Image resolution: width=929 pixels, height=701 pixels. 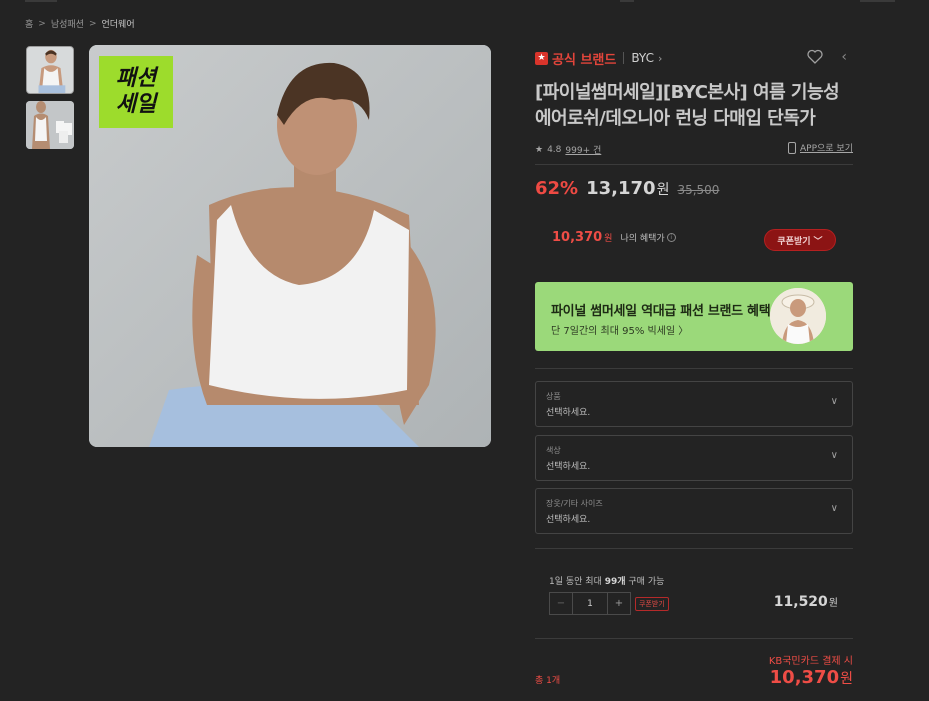 I want to click on review-count-link: 999+ 건, so click(x=583, y=149).